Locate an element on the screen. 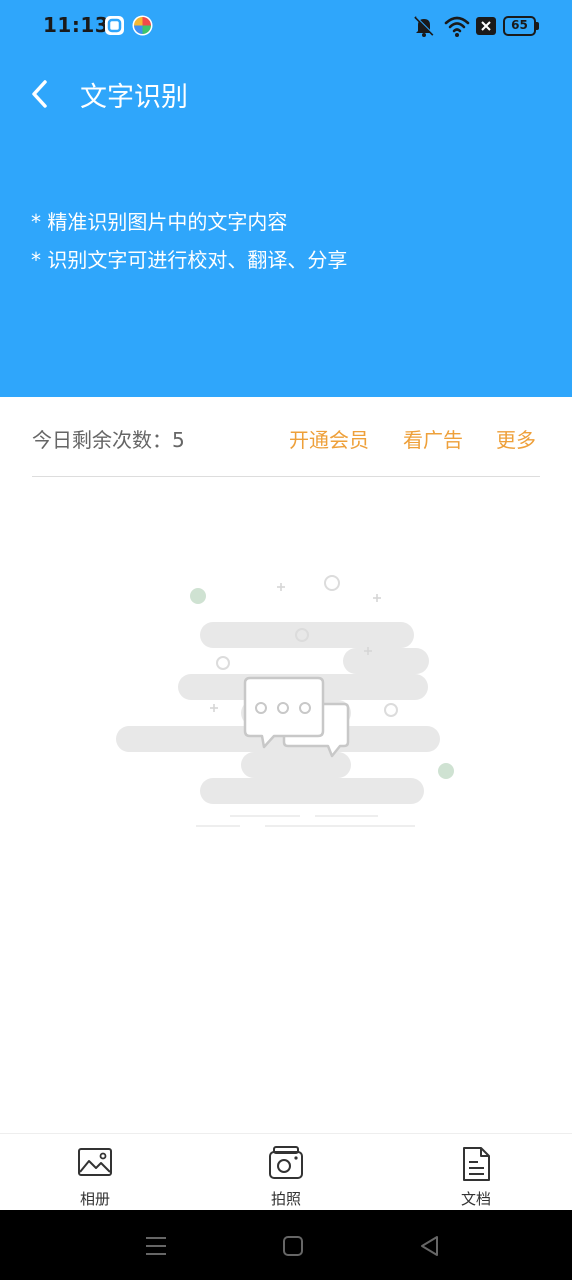  remaining-uses: 今日剩余次数：5 is located at coordinates (108, 438).